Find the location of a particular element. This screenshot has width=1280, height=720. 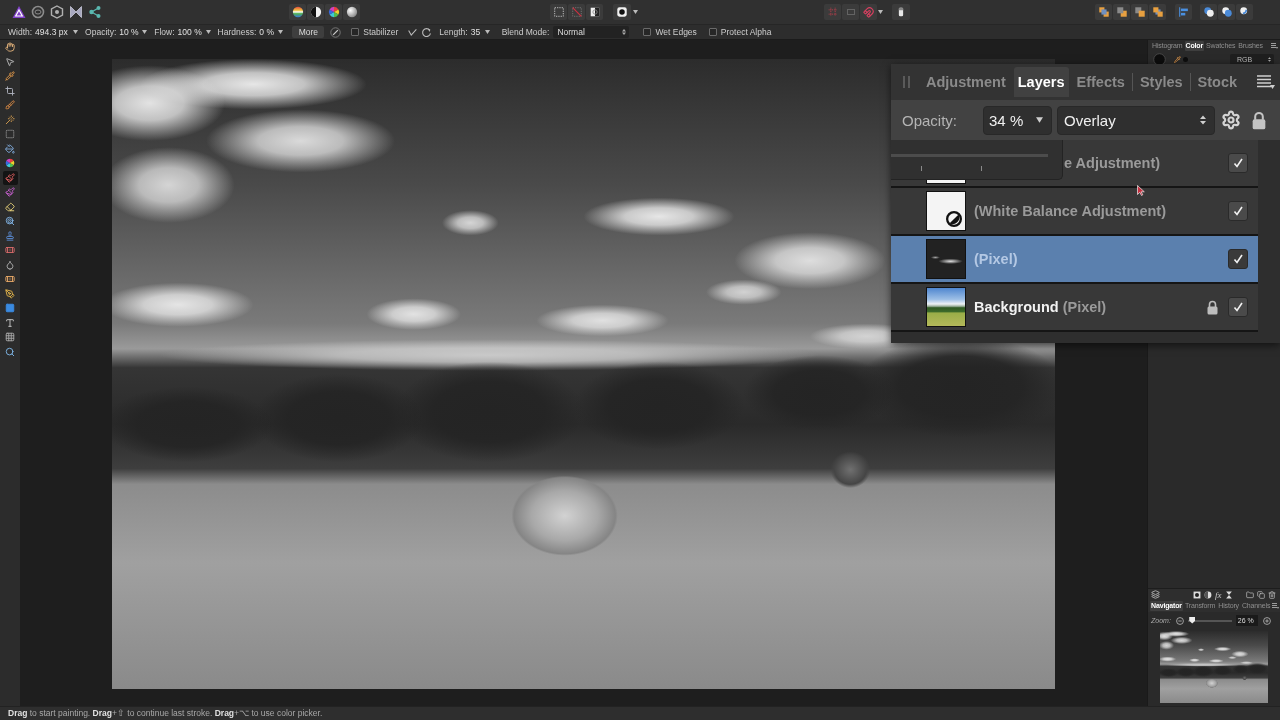

value-field: 100 % is located at coordinates (190, 32).